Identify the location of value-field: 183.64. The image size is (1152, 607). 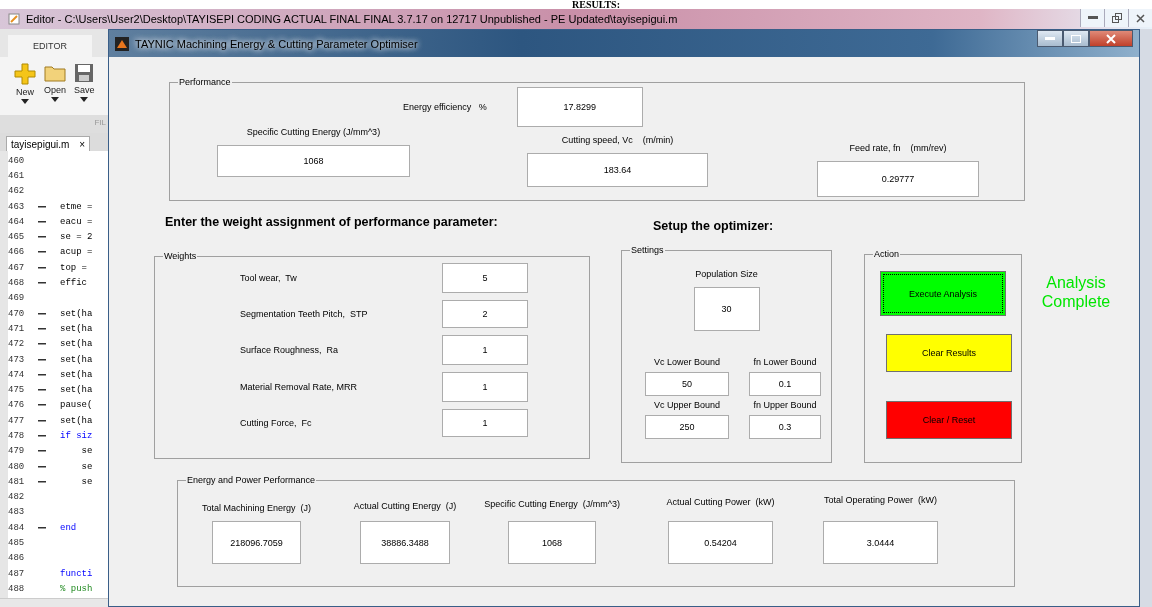
(617, 170).